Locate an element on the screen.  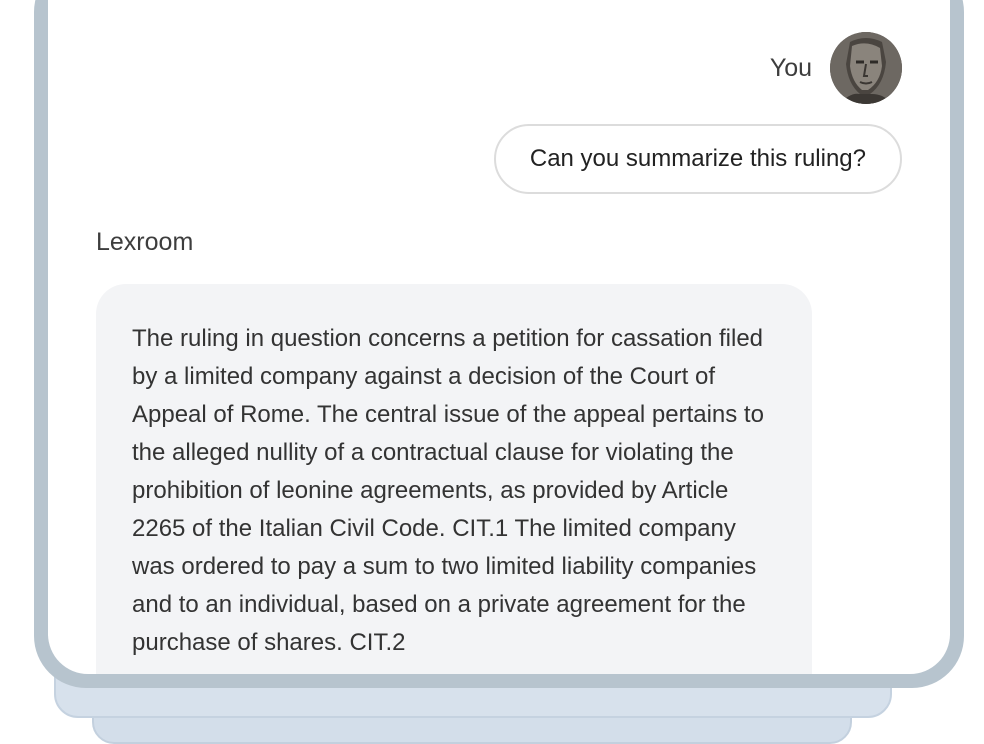
user-message-bubble: Can you summarize this ruling? is located at coordinates (697, 159).